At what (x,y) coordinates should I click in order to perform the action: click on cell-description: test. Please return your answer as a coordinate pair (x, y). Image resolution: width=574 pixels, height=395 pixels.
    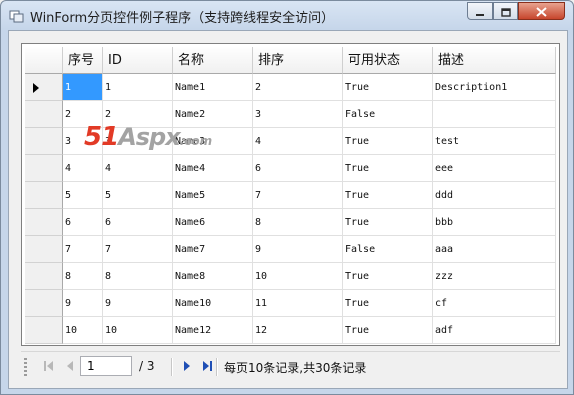
    Looking at the image, I should click on (494, 141).